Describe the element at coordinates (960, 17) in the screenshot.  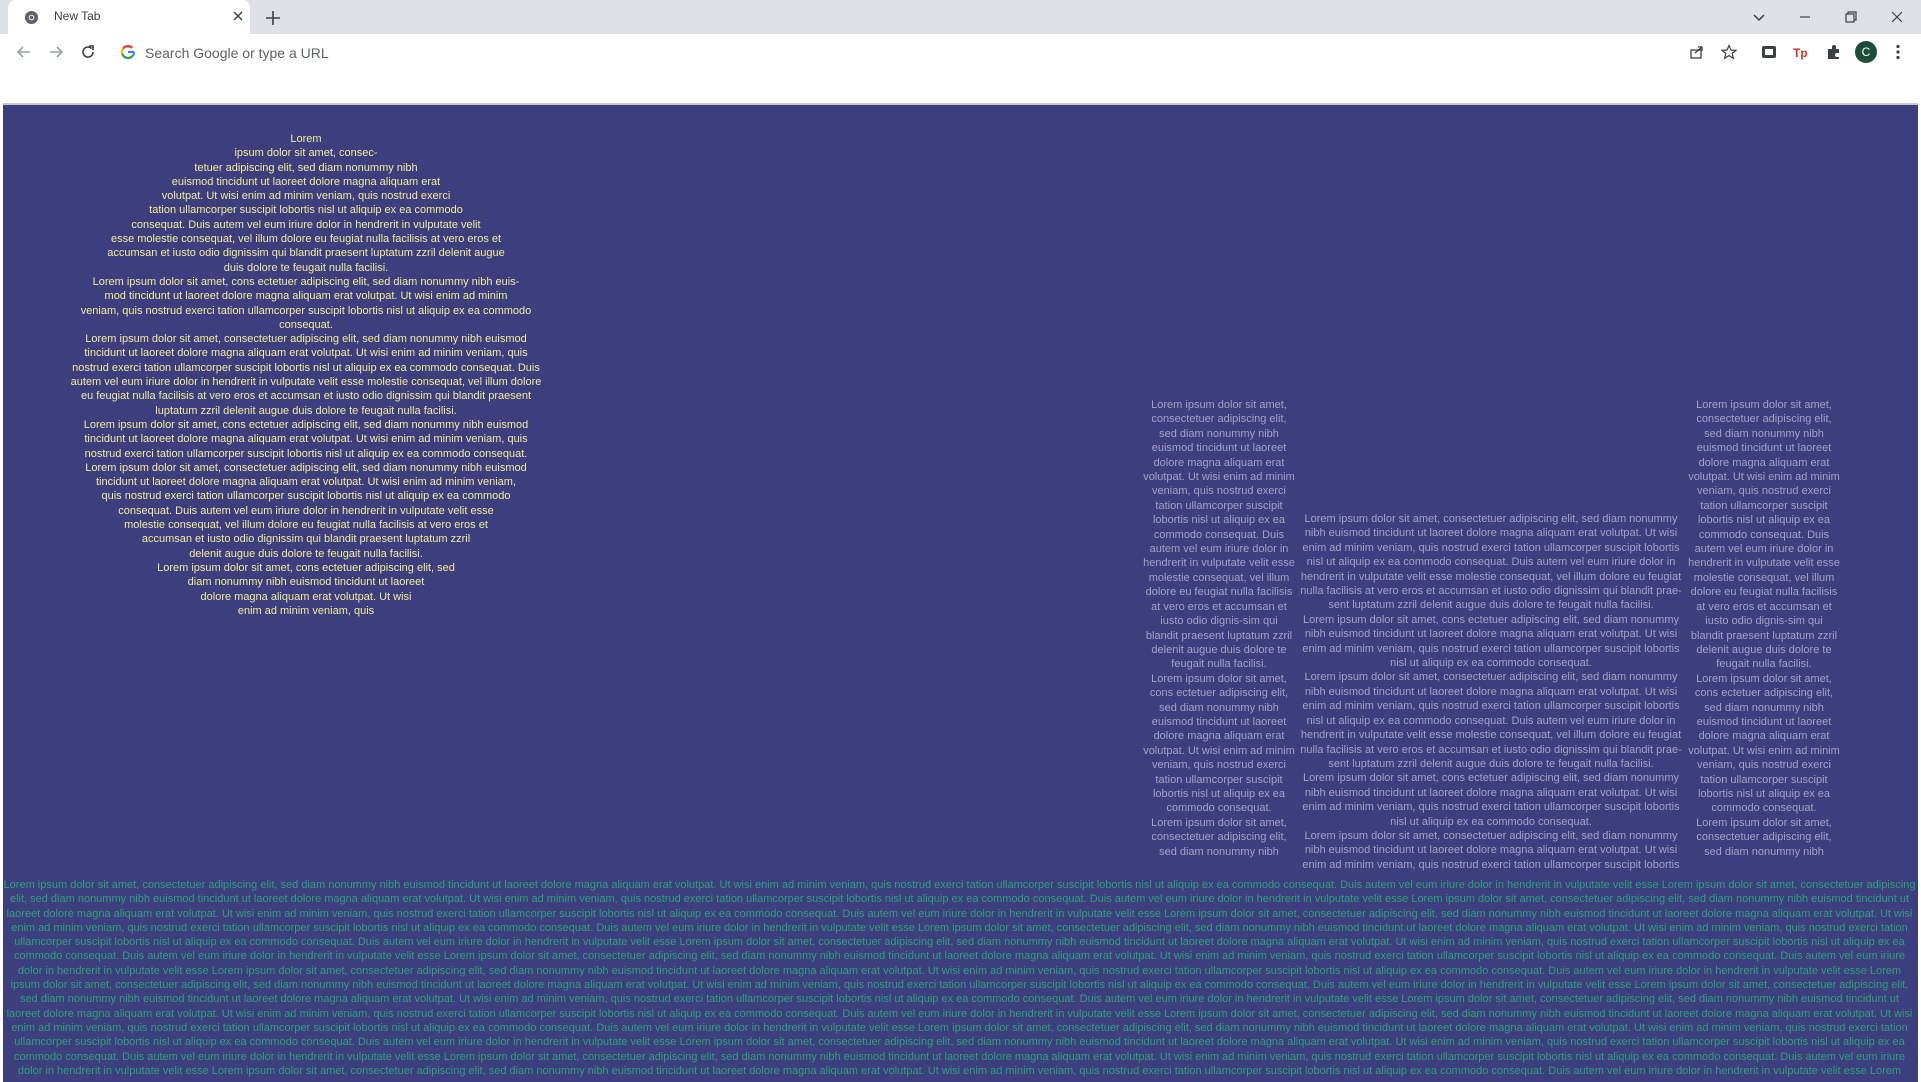
I see `tab-strip: New Tab` at that location.